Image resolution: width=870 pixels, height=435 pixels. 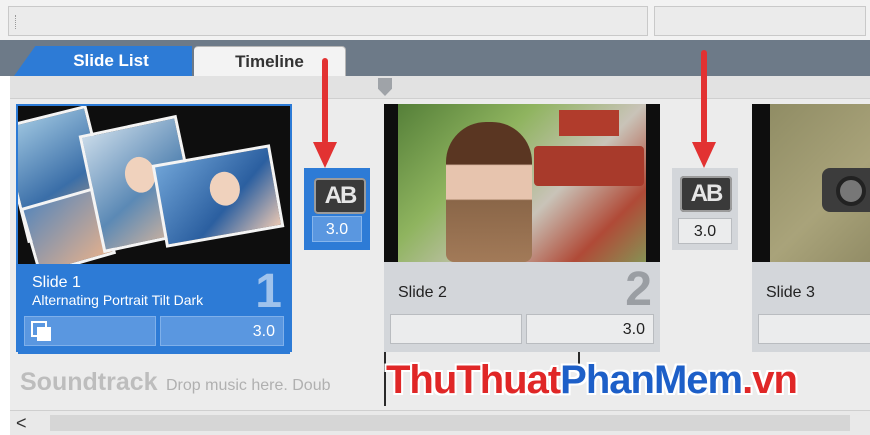 I want to click on slide-number: 2, so click(x=638, y=289).